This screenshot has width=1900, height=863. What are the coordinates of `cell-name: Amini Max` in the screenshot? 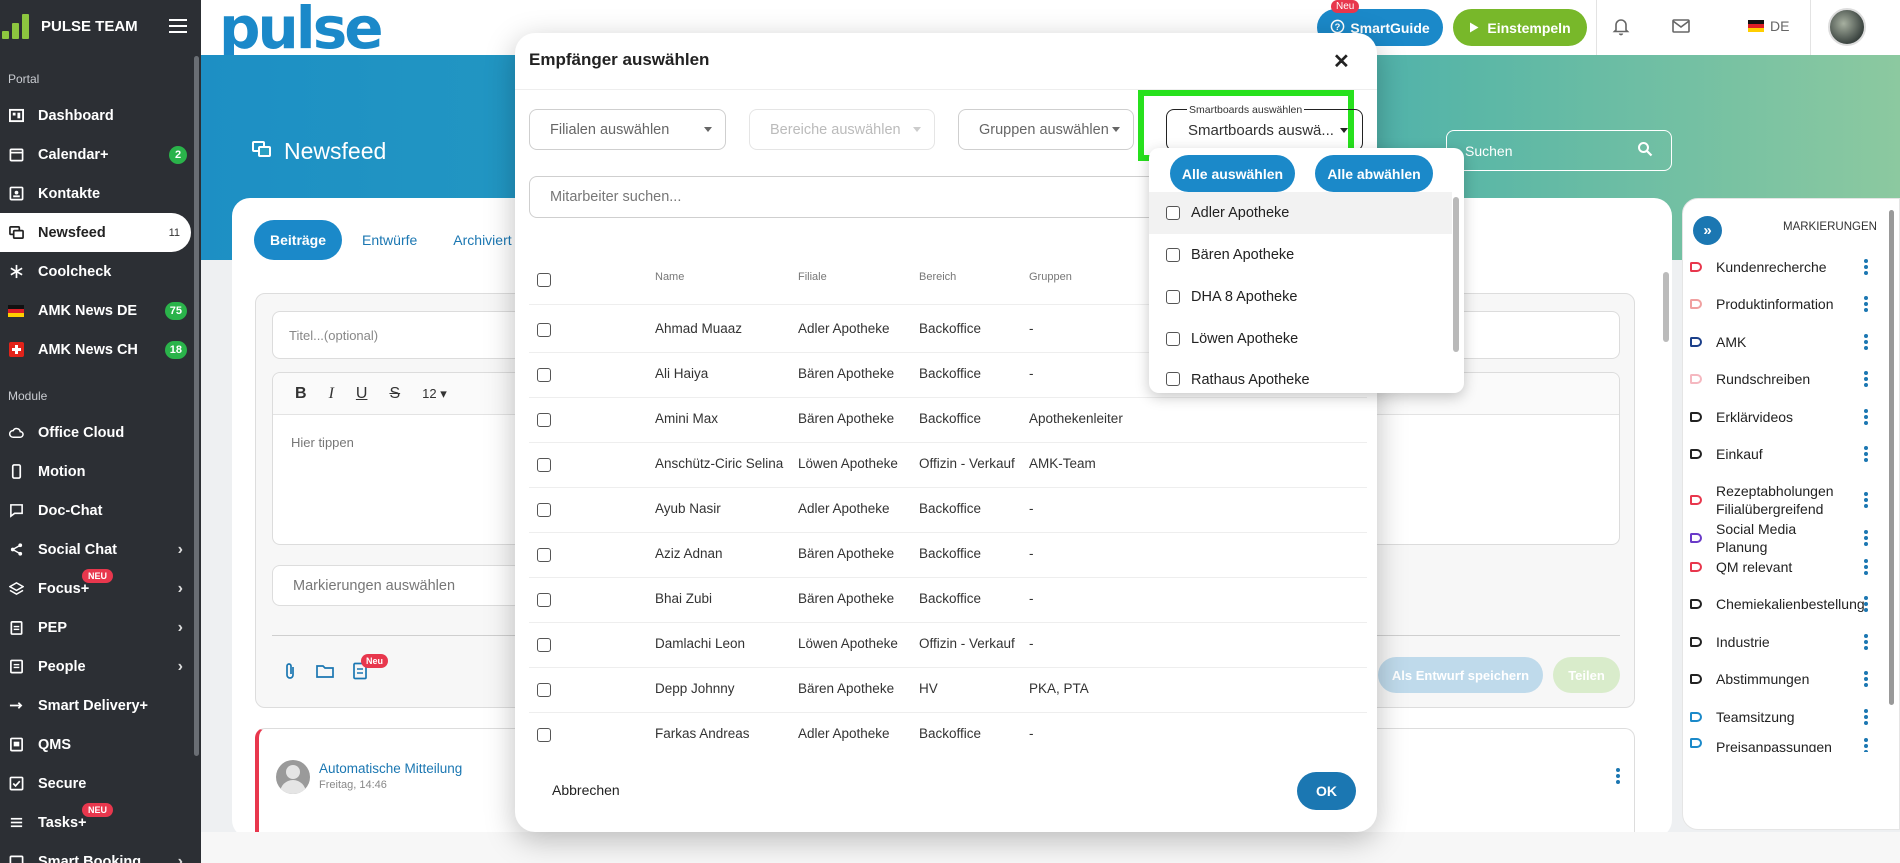 It's located at (687, 418).